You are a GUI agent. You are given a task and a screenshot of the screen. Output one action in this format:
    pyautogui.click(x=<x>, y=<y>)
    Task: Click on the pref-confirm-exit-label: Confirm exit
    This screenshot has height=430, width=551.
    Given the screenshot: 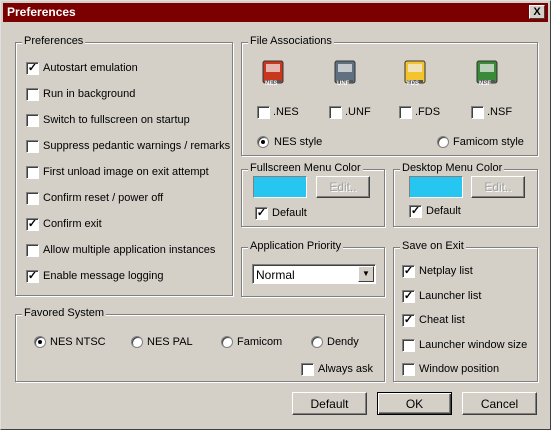 What is the action you would take?
    pyautogui.click(x=72, y=224)
    